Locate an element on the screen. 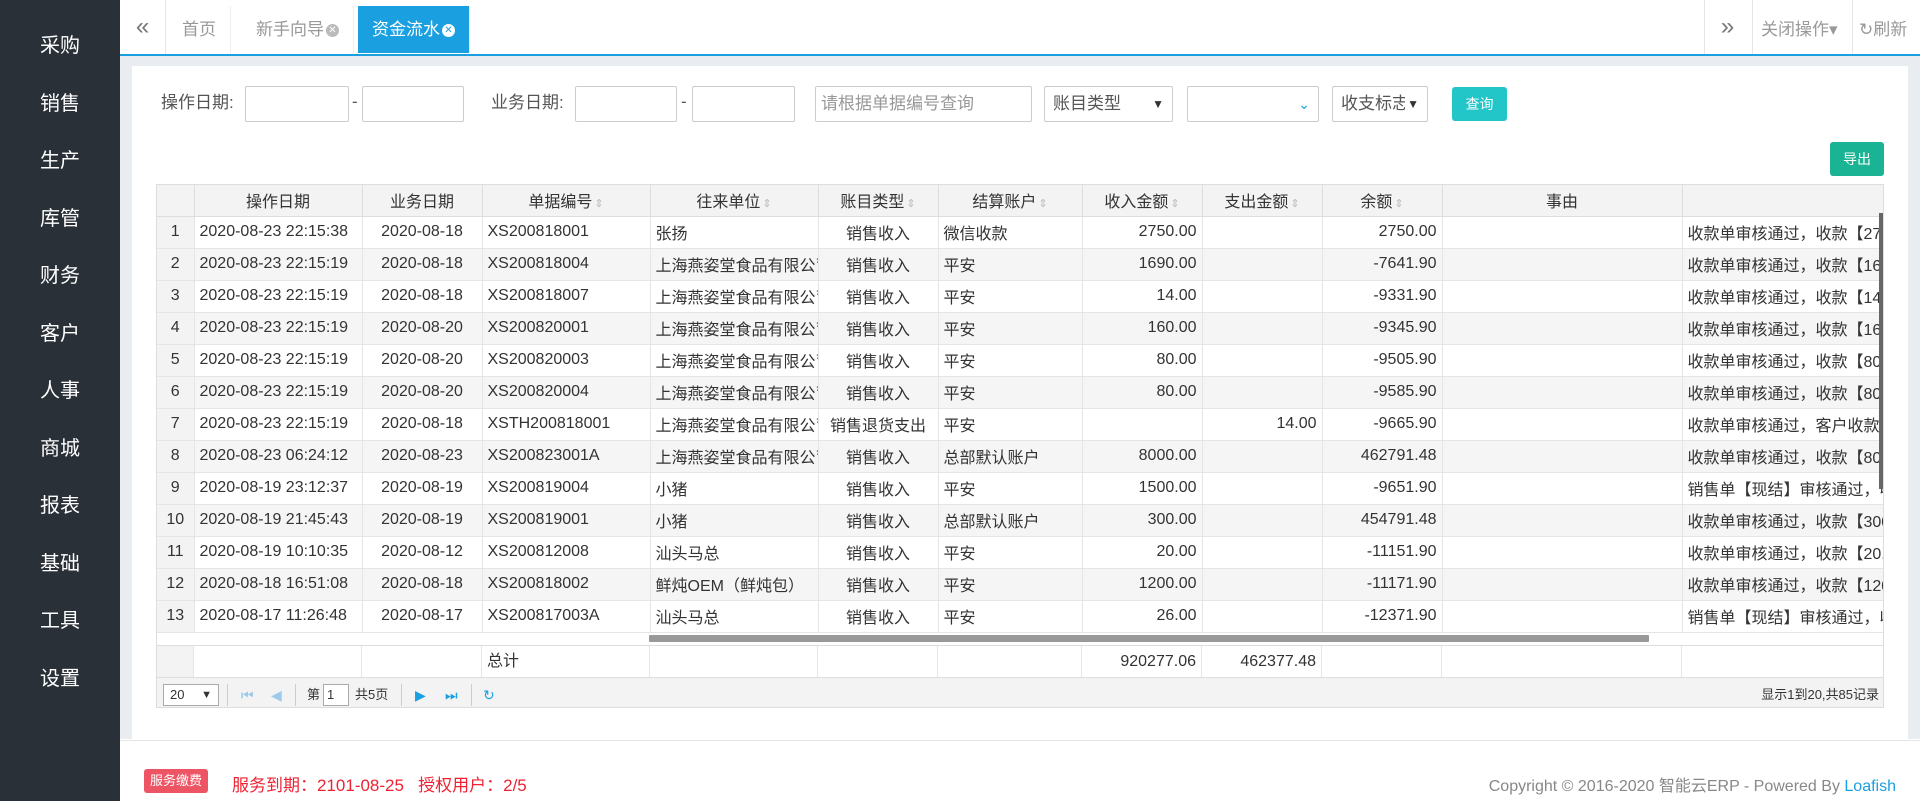  table-cell: XS200819004 is located at coordinates (566, 488).